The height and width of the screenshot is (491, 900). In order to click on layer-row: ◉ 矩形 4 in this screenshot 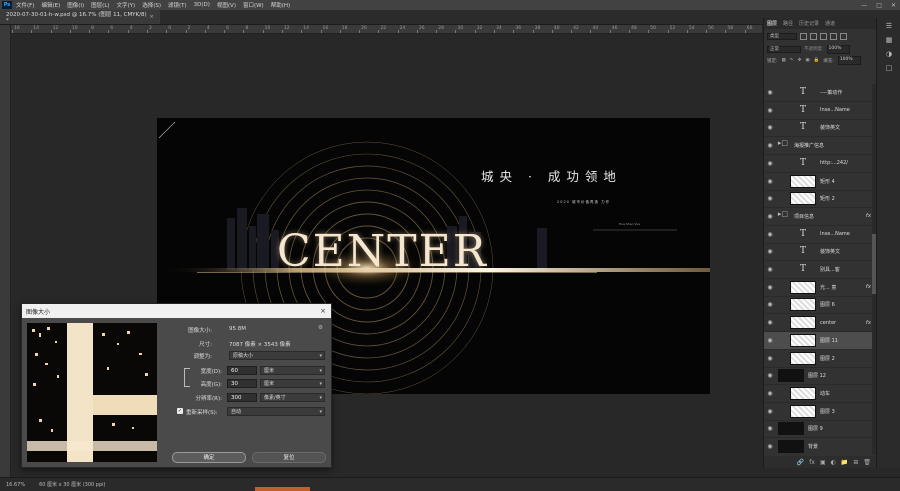, I will do `click(820, 182)`.